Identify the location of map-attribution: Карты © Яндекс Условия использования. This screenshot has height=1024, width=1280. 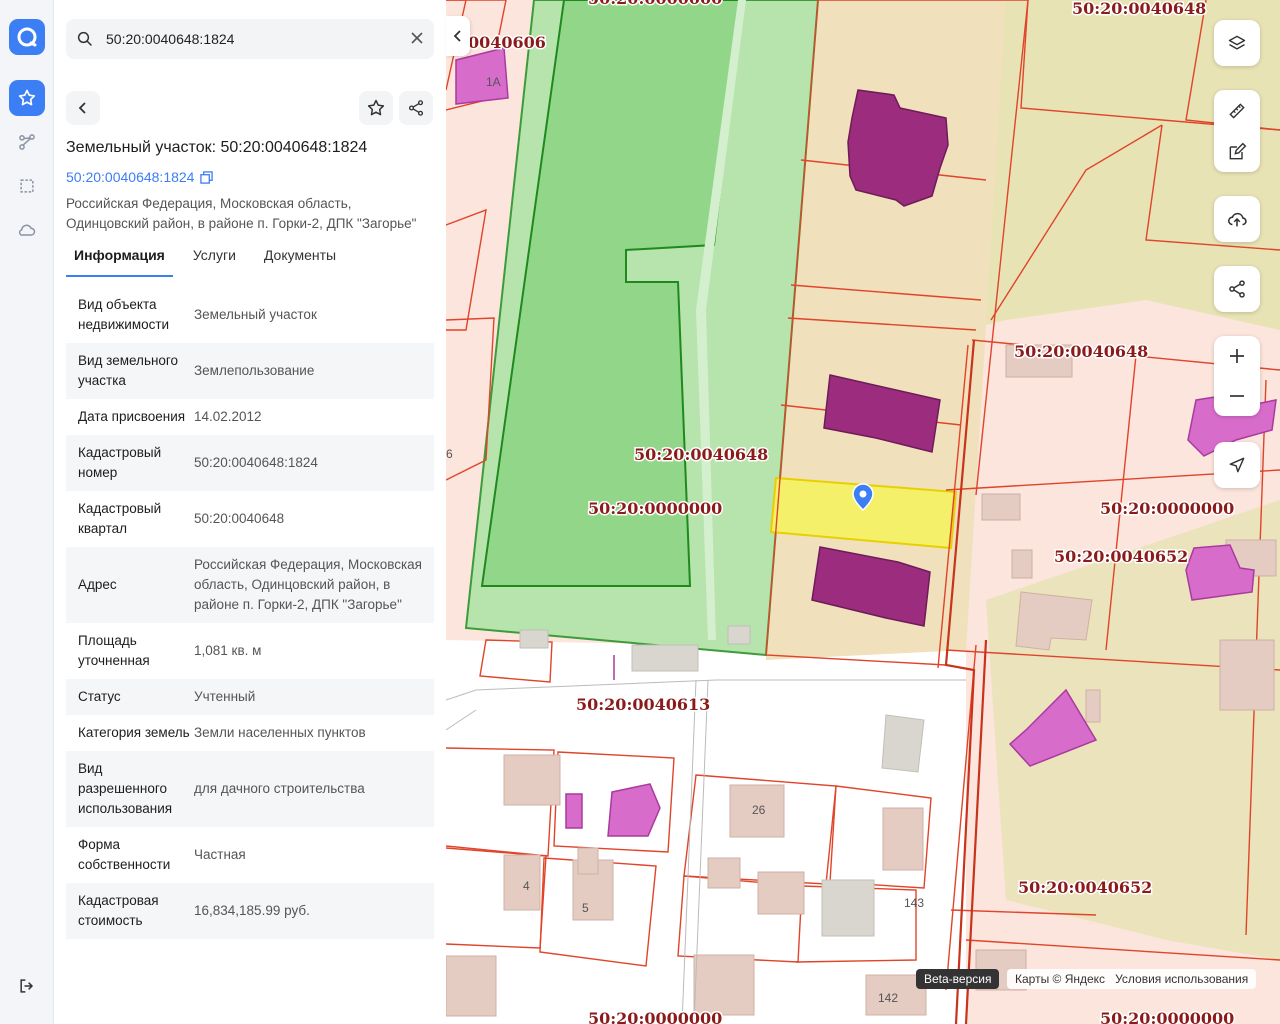
(1132, 979).